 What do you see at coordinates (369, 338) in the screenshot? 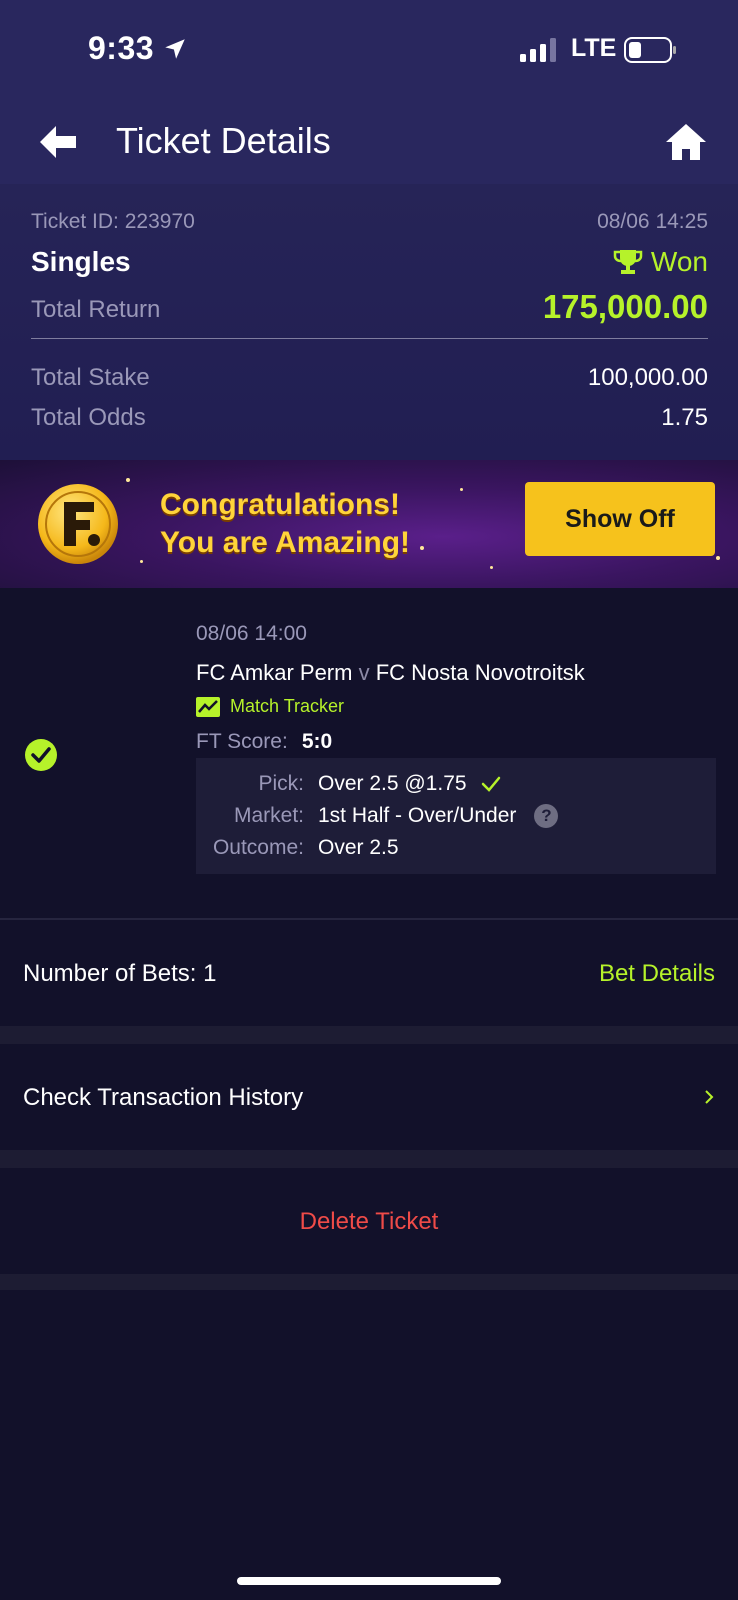
I see `summary-divider` at bounding box center [369, 338].